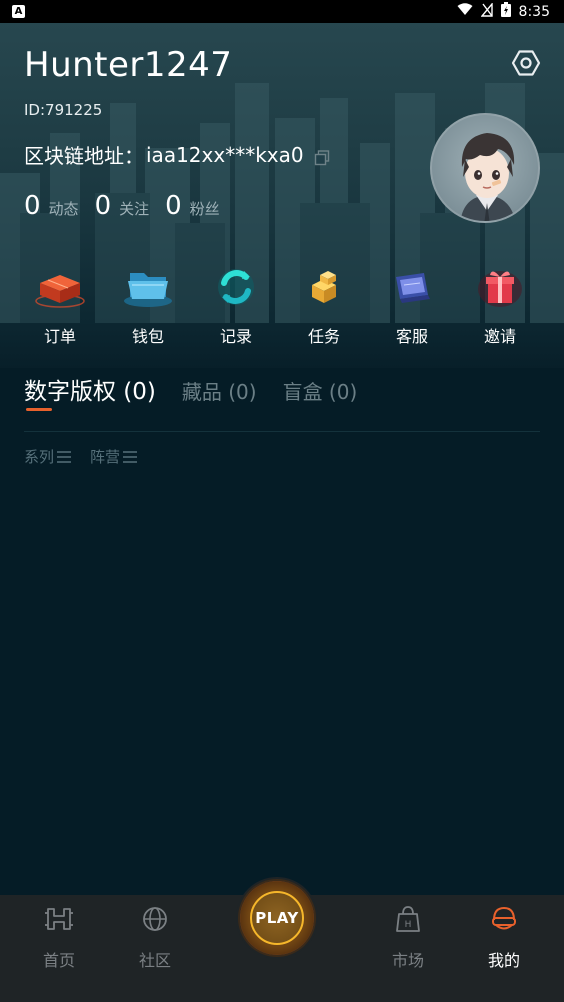  I want to click on nav-market-label: 市场, so click(407, 960).